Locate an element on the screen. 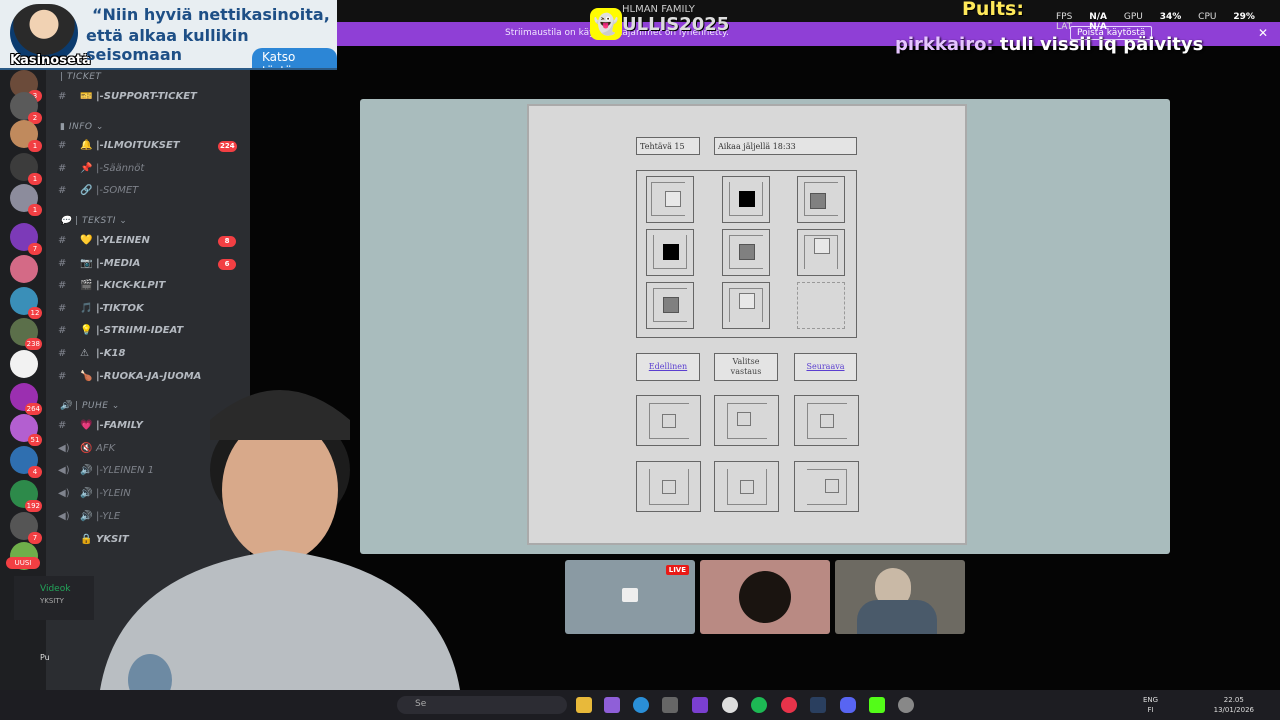  channel-label: |-SUPPORT-TICKET is located at coordinates (146, 96).